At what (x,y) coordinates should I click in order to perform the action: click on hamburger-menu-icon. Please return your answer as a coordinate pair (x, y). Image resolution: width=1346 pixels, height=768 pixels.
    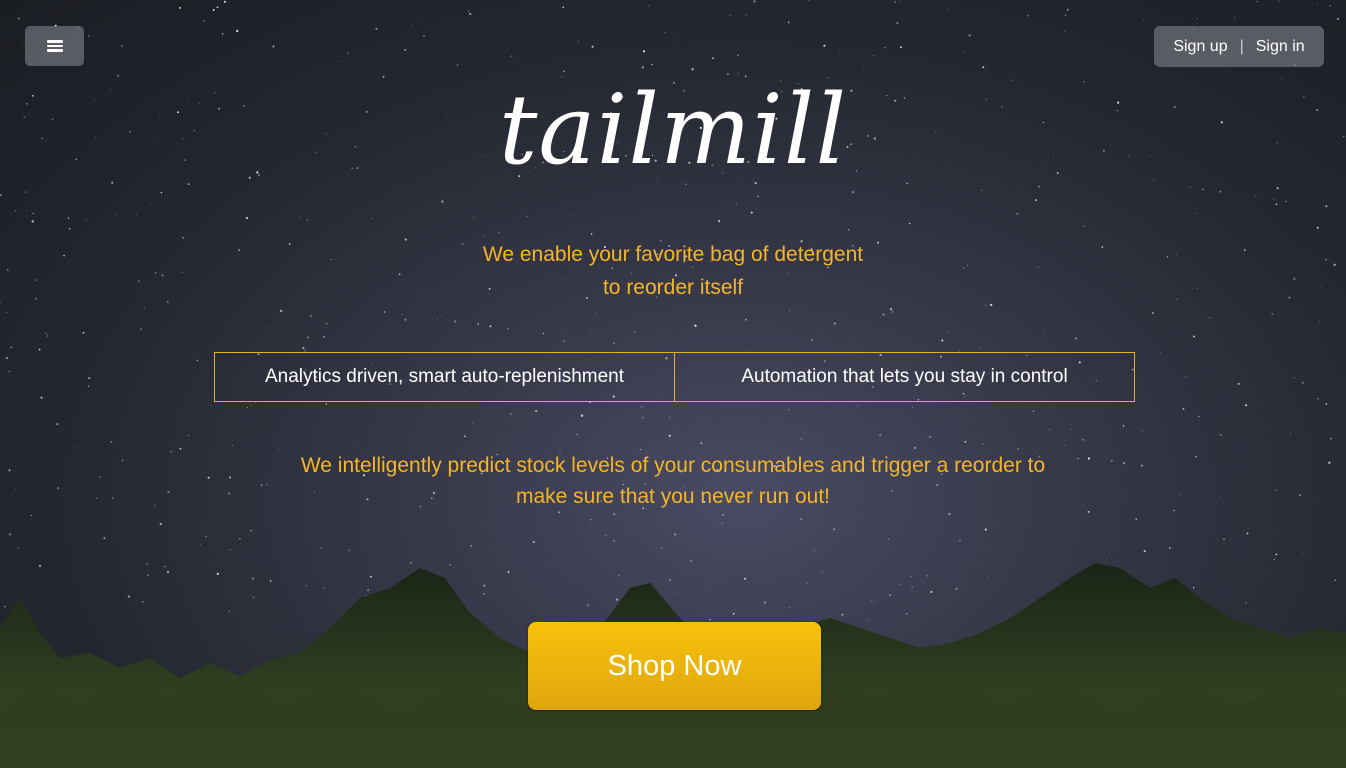
    Looking at the image, I should click on (54, 46).